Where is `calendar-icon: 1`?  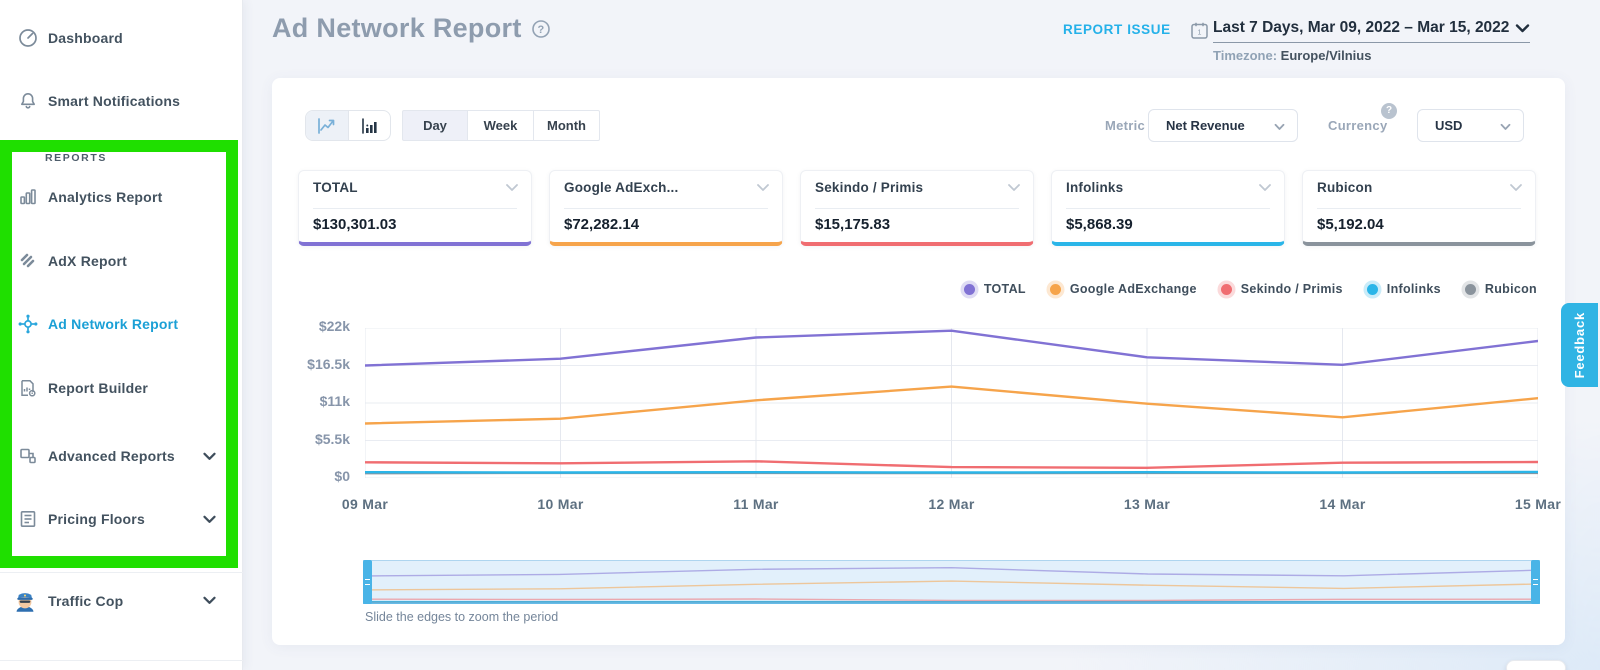
calendar-icon: 1 is located at coordinates (1199, 30).